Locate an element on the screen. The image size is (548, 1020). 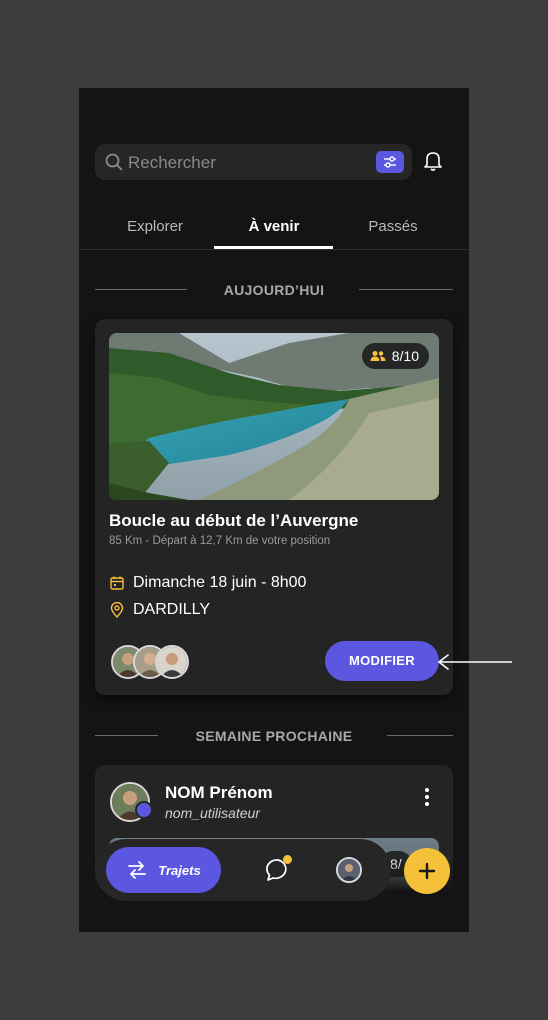
participants-count: 8/10 is located at coordinates (405, 356).